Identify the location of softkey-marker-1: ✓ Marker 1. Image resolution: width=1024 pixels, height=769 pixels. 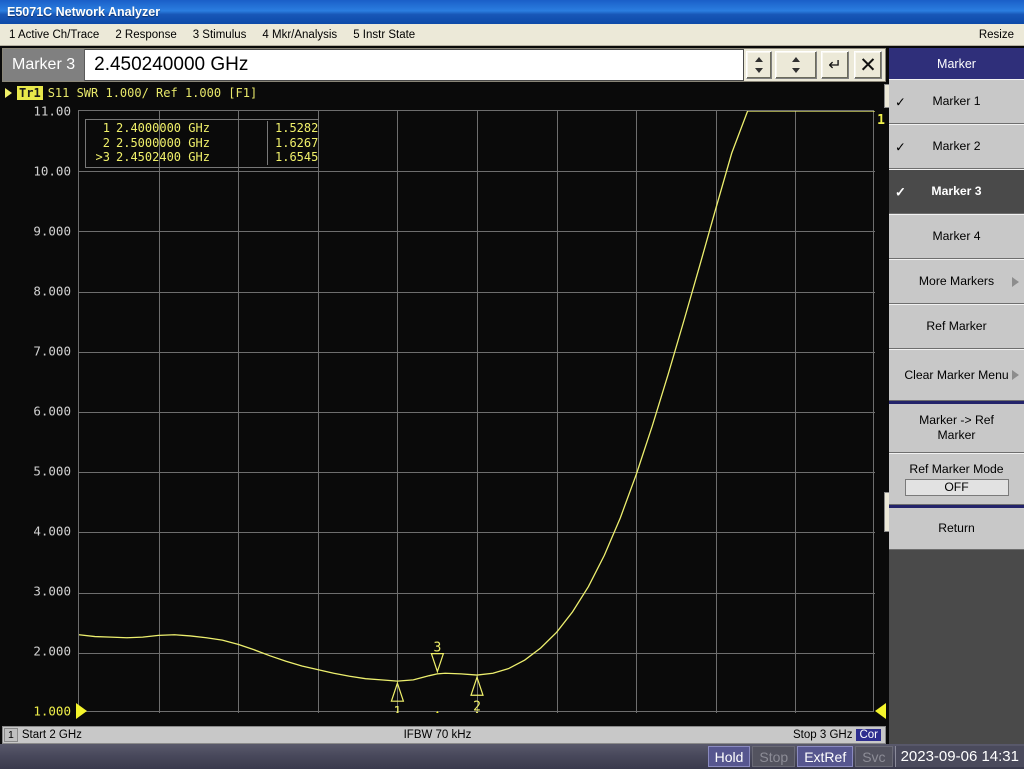
(956, 101).